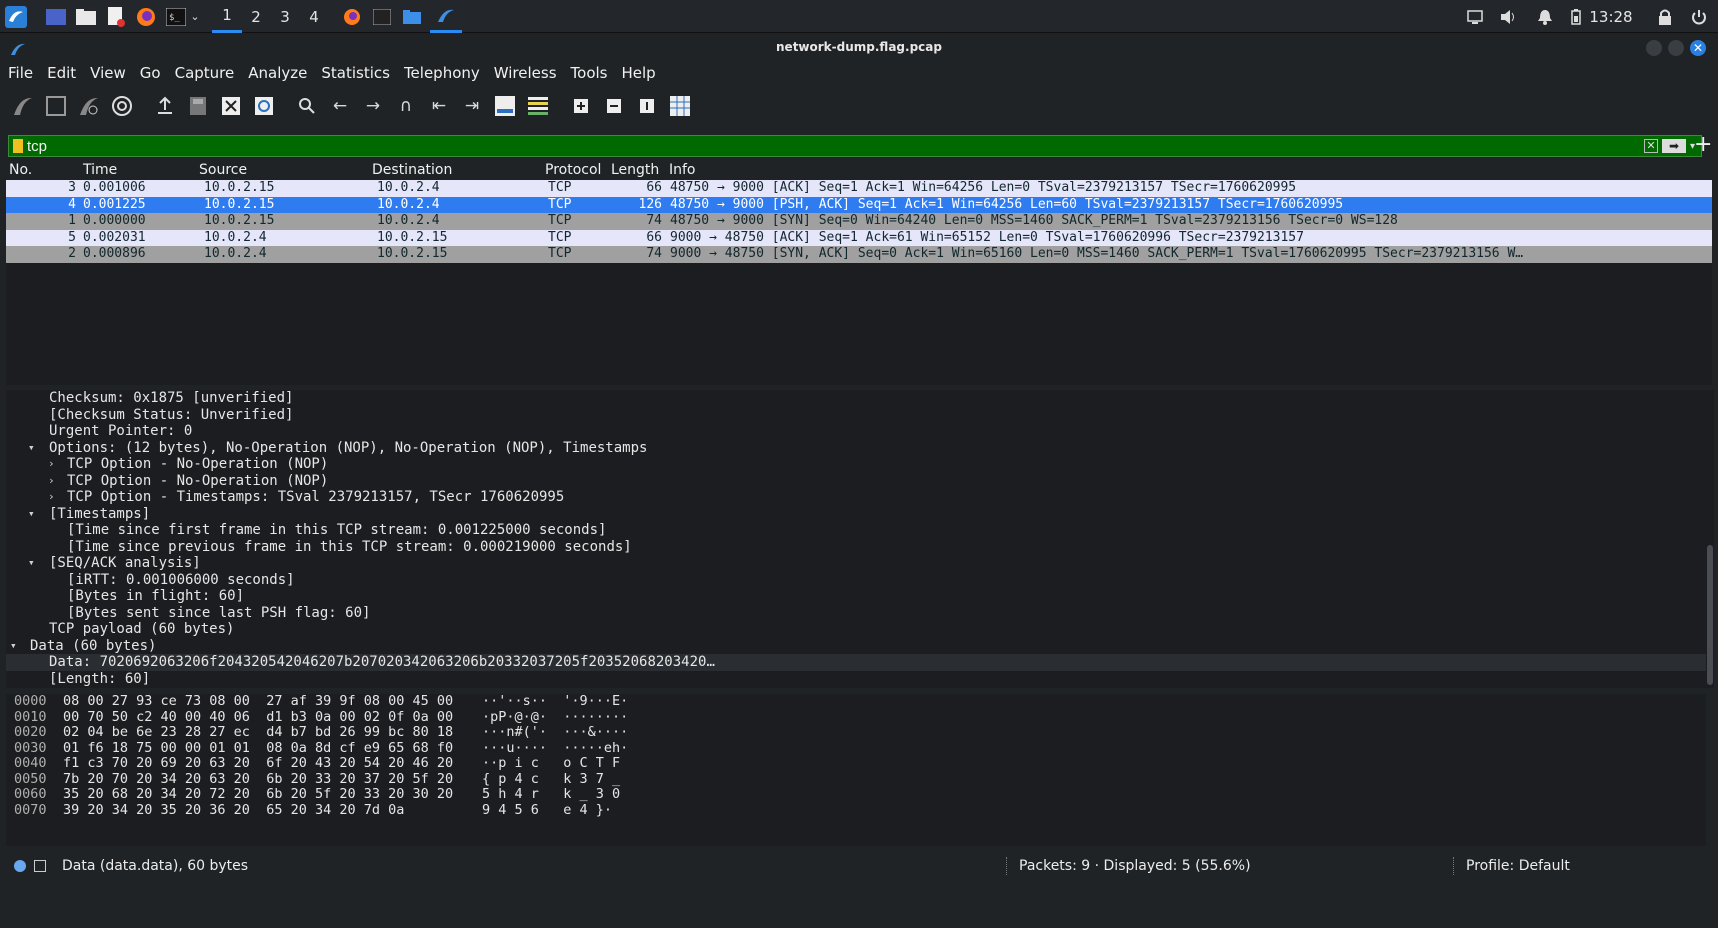 This screenshot has height=928, width=1718. Describe the element at coordinates (442, 73) in the screenshot. I see `menu-telephony: Telephony` at that location.